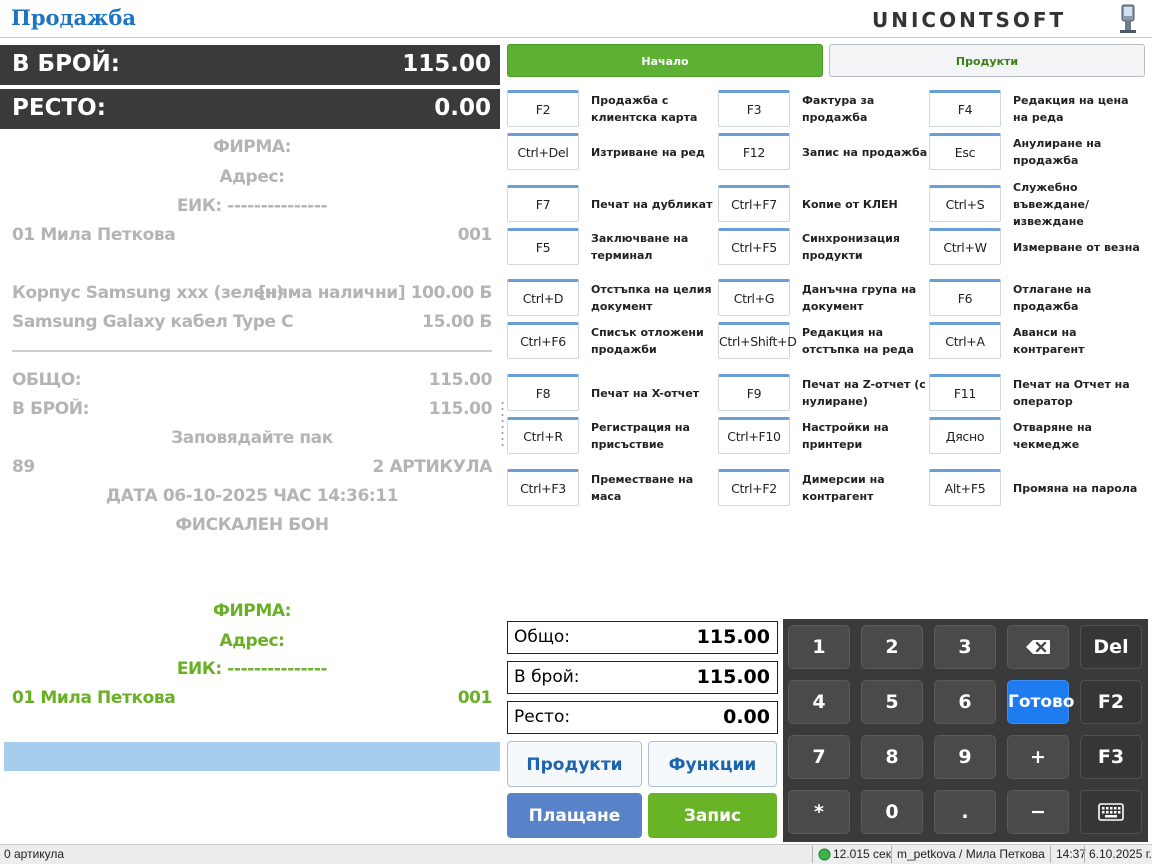 The image size is (1152, 864). Describe the element at coordinates (892, 702) in the screenshot. I see `key-5: 5` at that location.